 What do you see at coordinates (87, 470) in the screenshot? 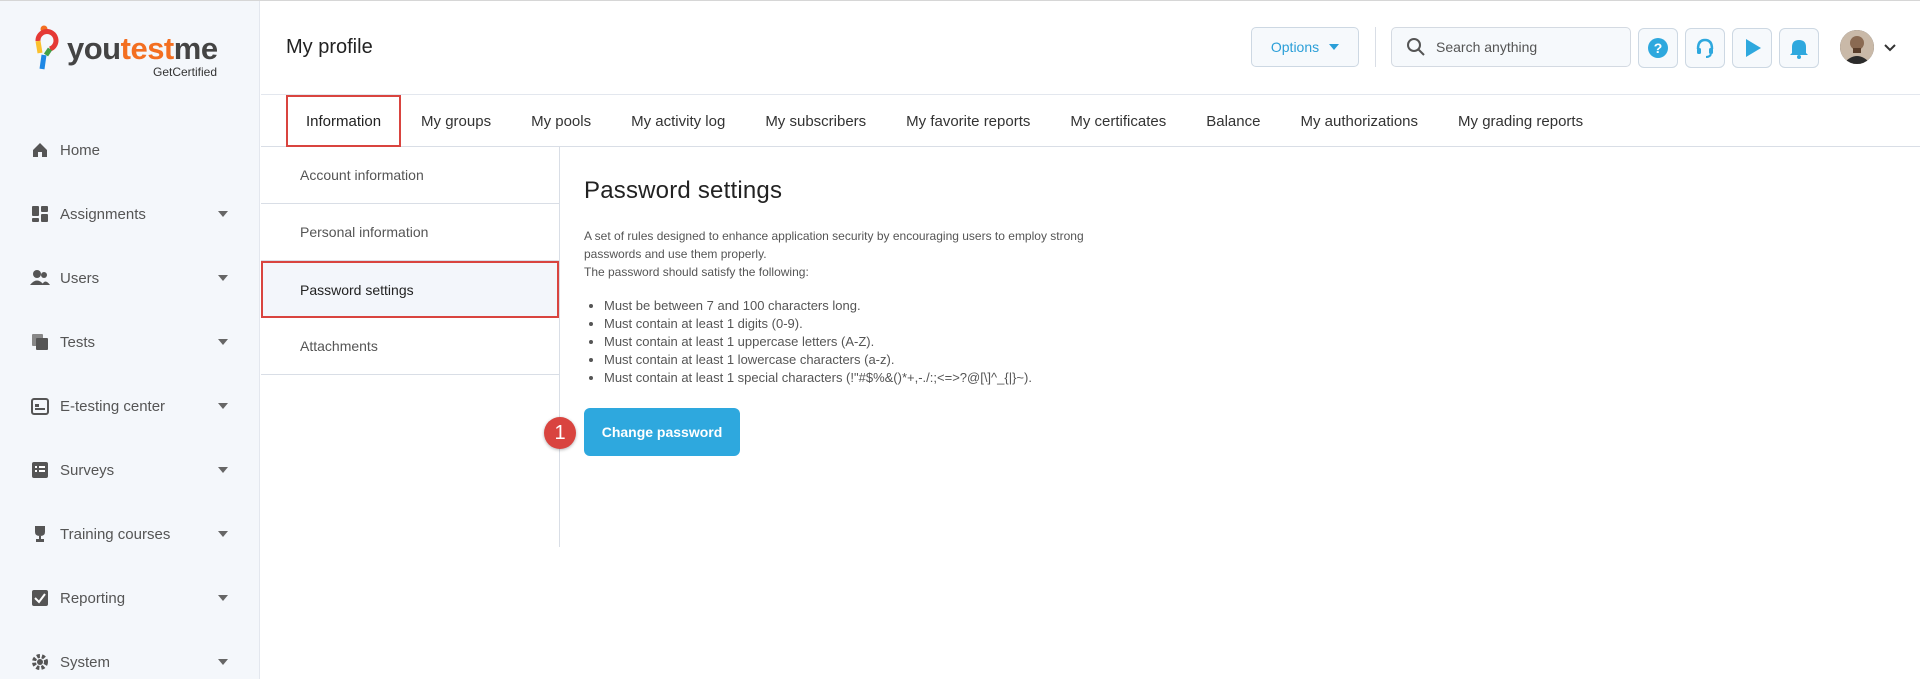
I see `sidebar-item-label: Surveys` at bounding box center [87, 470].